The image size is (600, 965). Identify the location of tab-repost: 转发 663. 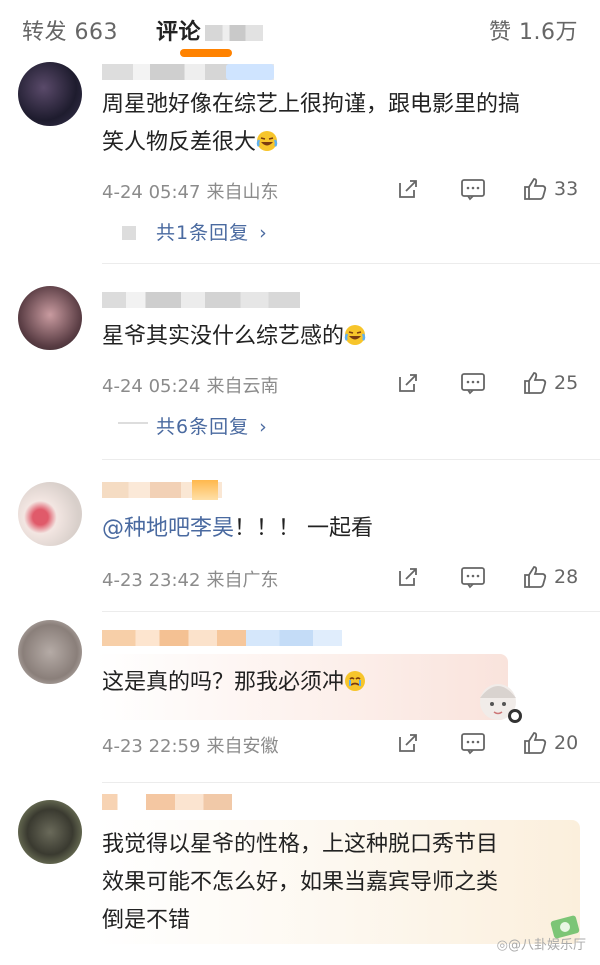
(70, 30).